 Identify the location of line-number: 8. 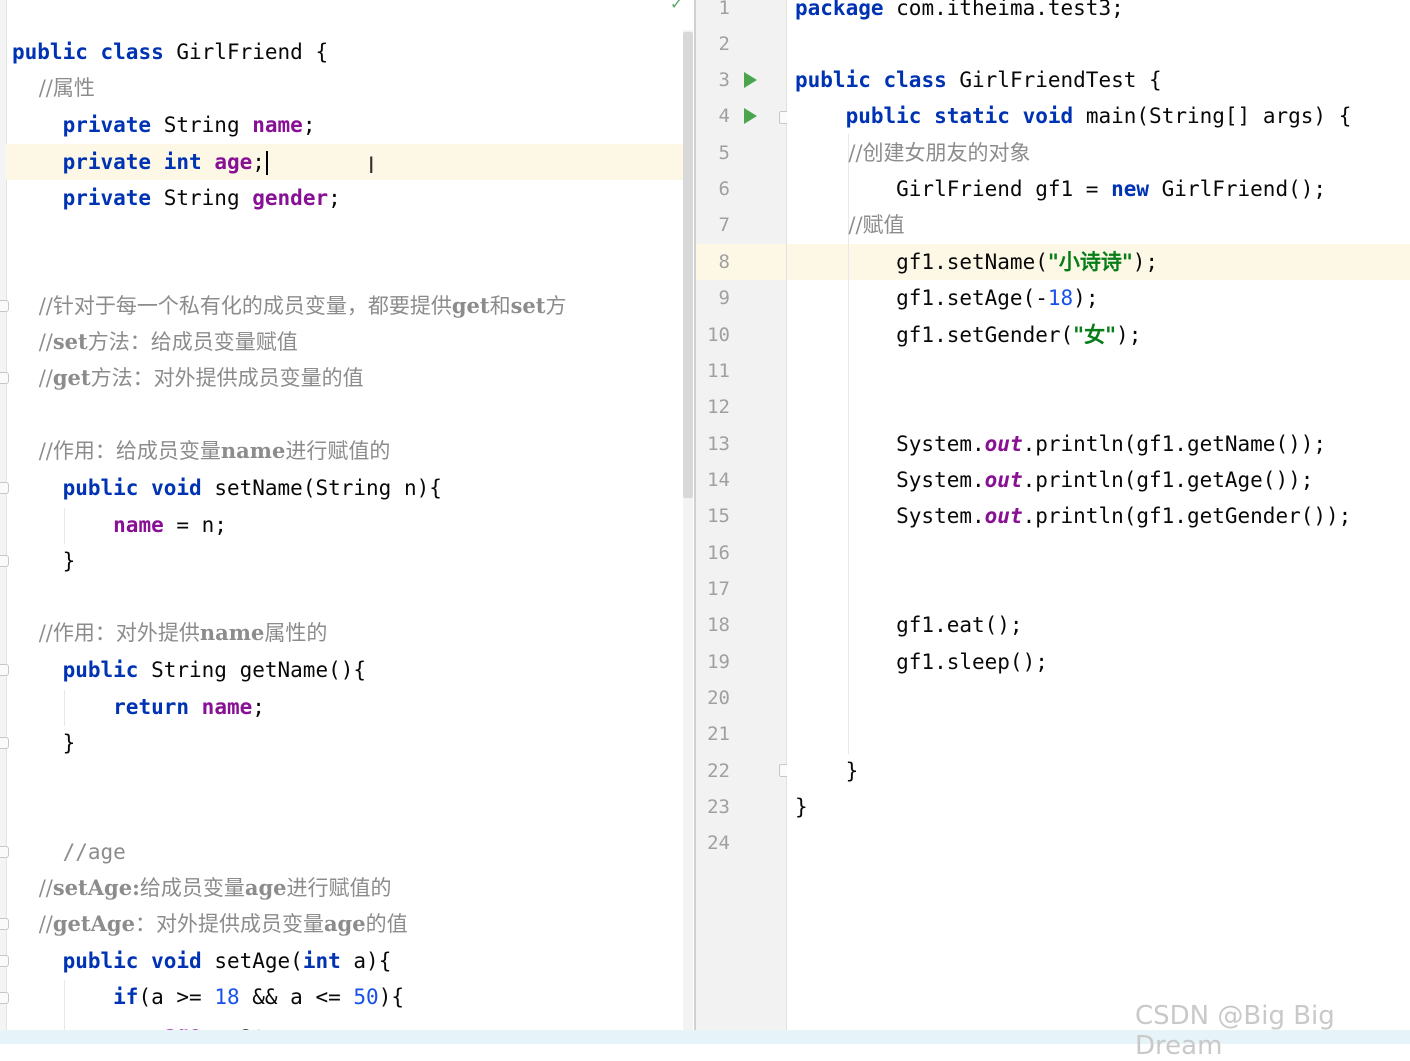
(724, 262).